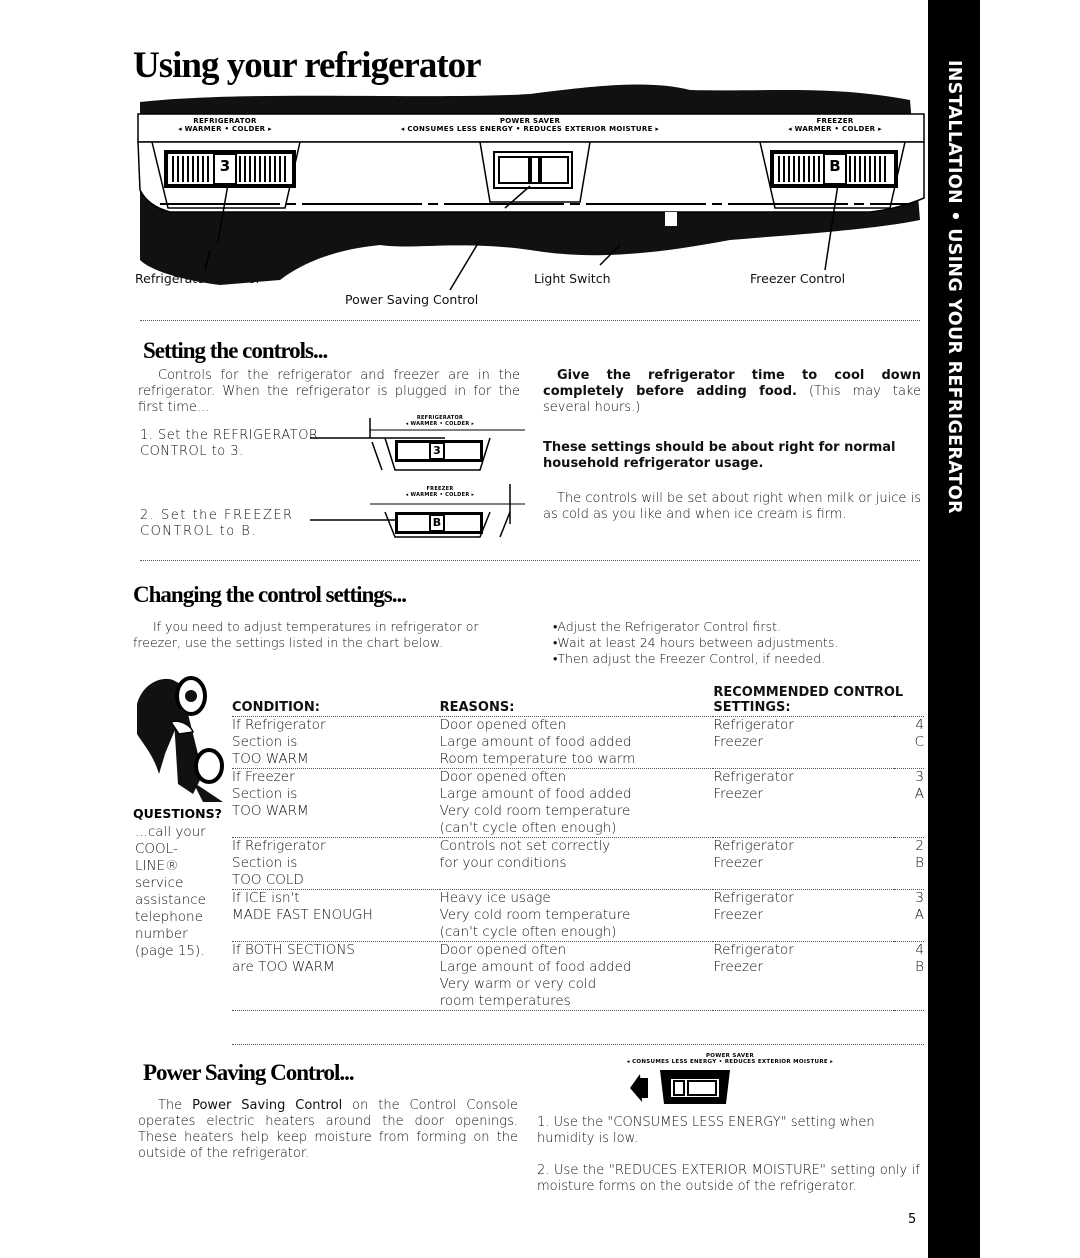  Describe the element at coordinates (578, 881) in the screenshot. I see `table-row: TOO COLD` at that location.